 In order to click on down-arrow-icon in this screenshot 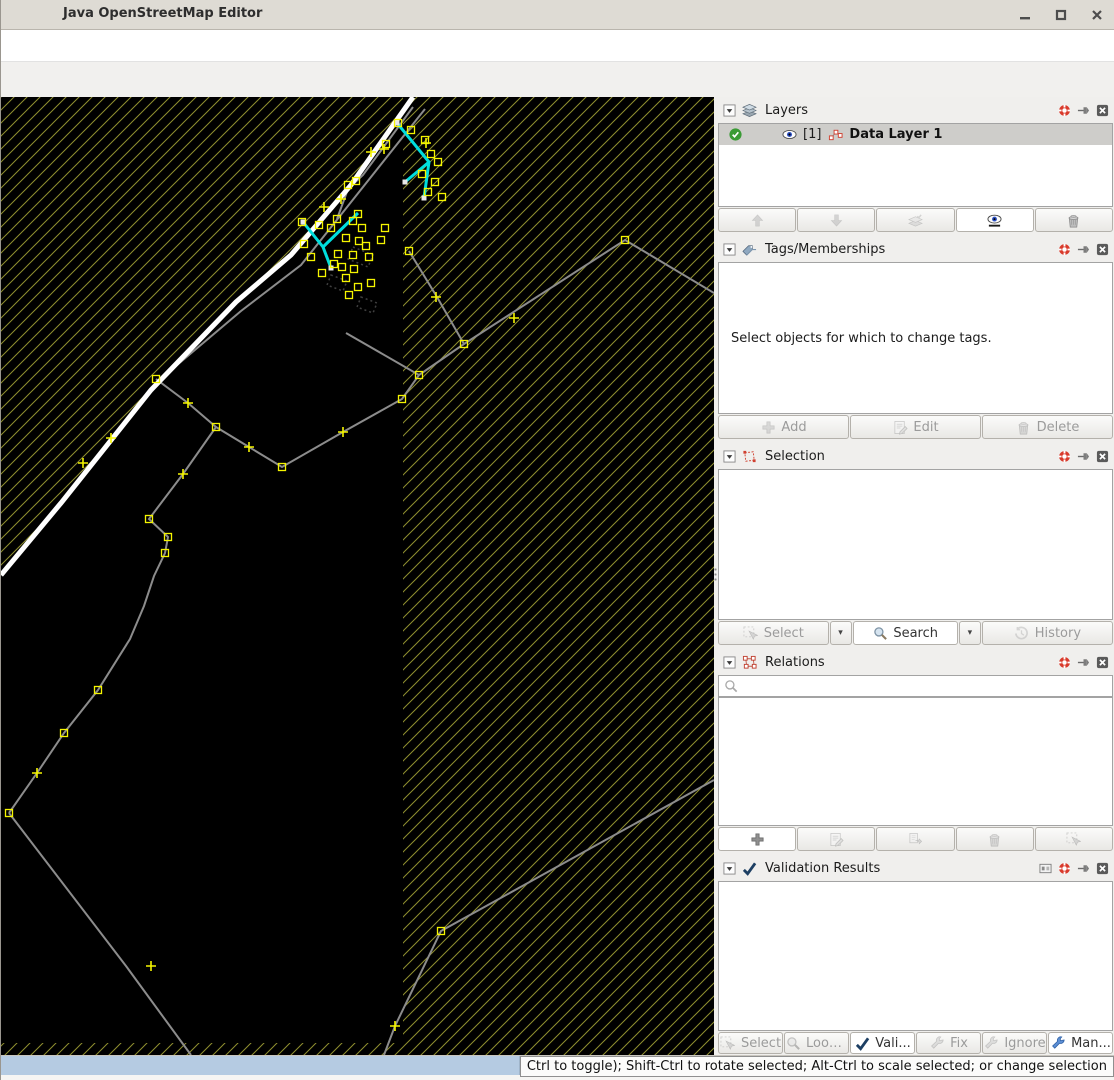, I will do `click(836, 220)`.